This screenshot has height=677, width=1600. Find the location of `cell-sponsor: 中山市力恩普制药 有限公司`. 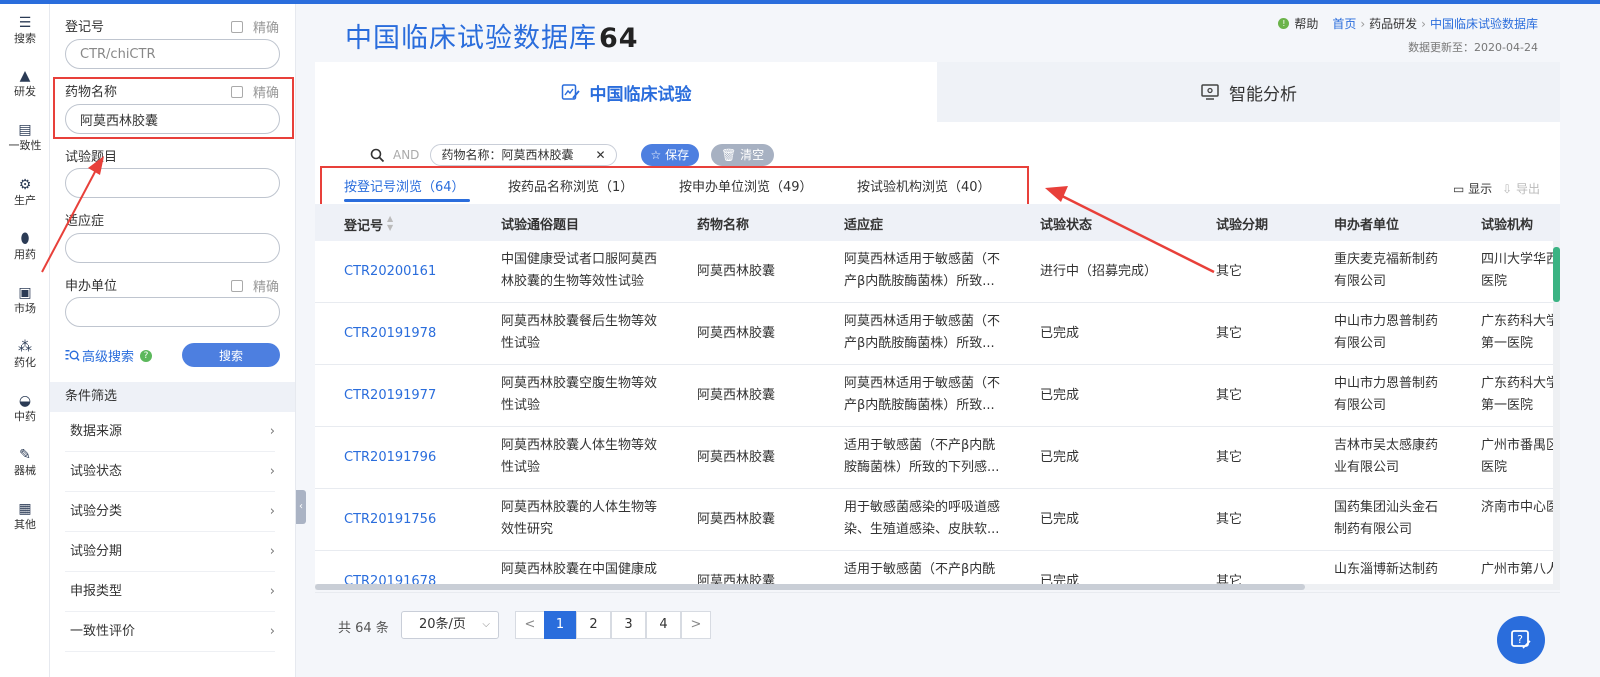

cell-sponsor: 中山市力恩普制药 有限公司 is located at coordinates (1404, 395).